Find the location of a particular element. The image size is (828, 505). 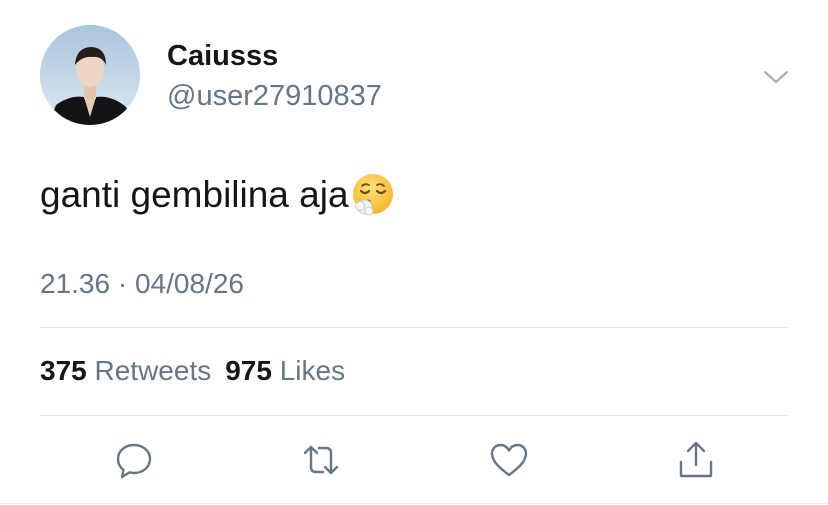

tweet-time: 21.36 is located at coordinates (75, 283).